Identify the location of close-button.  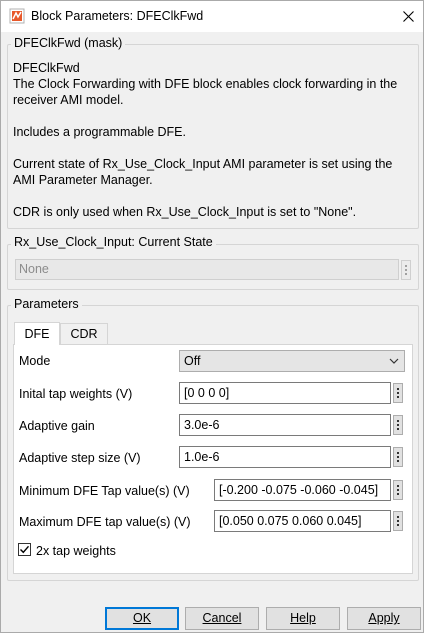
(408, 16).